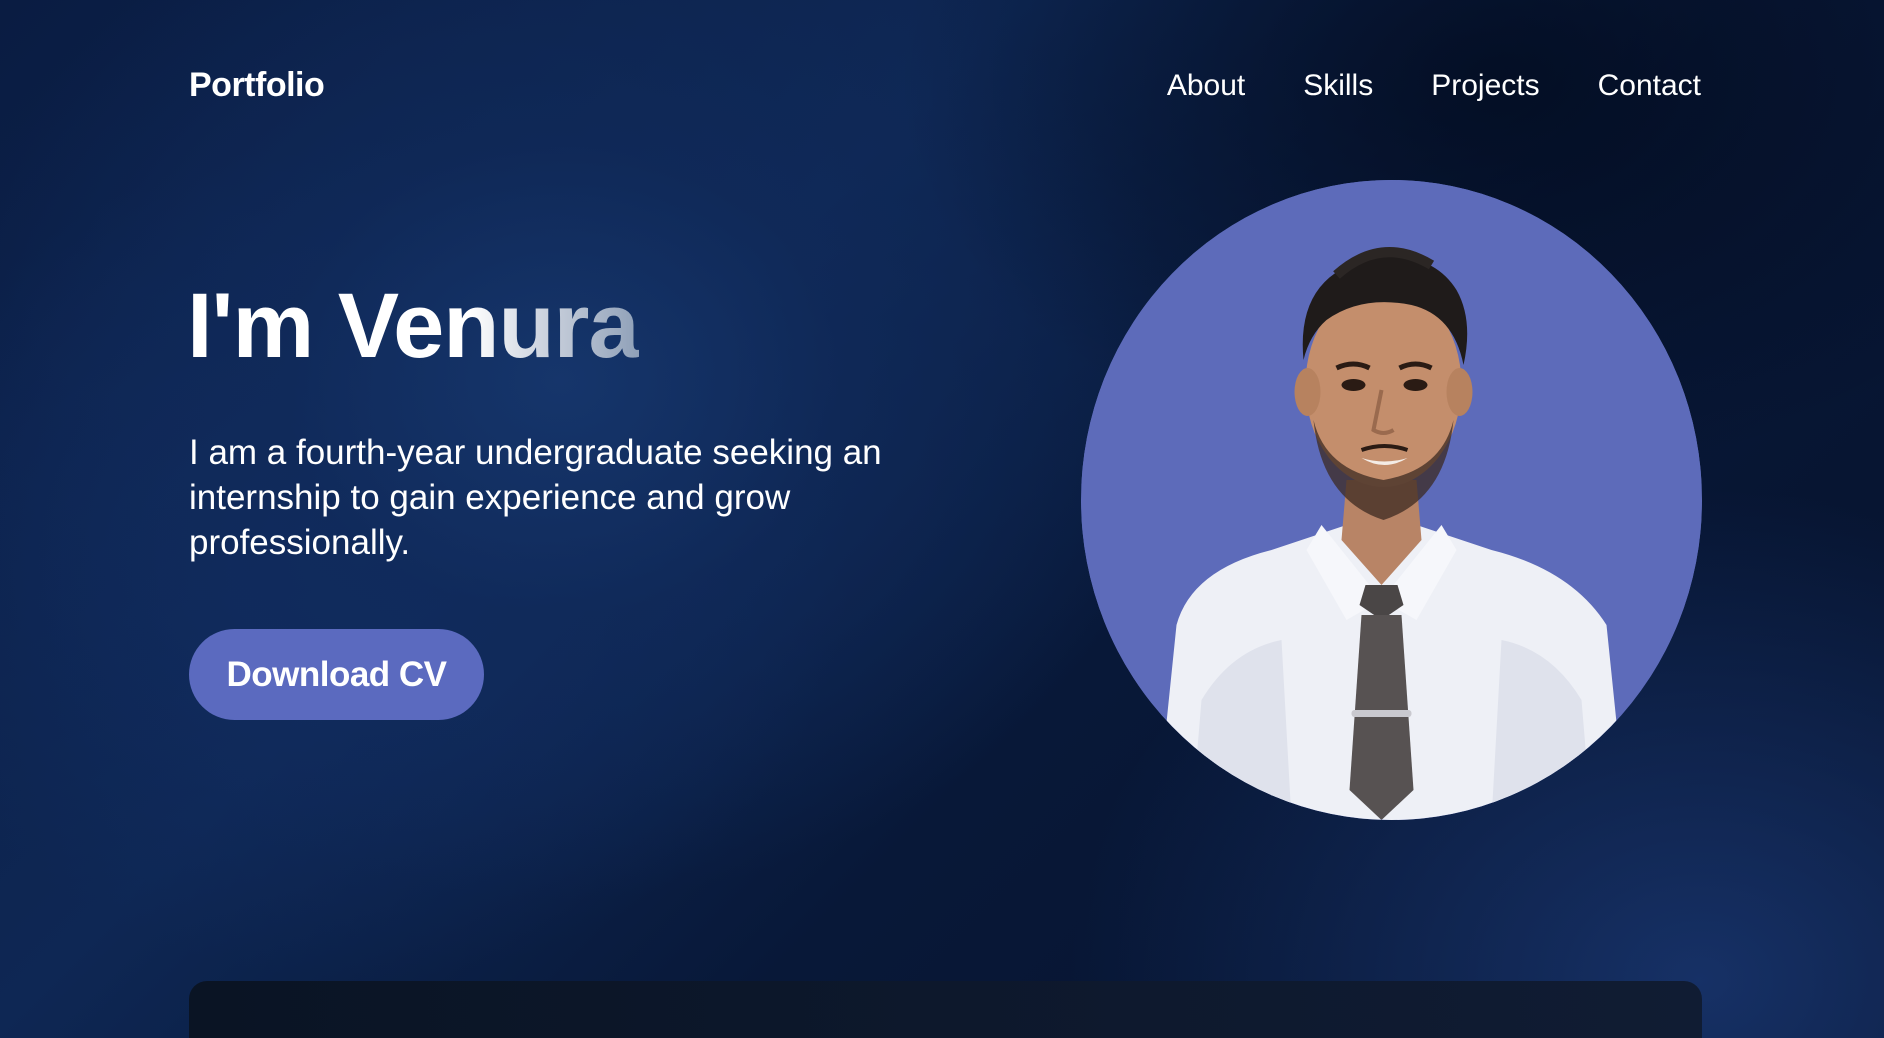 The width and height of the screenshot is (1884, 1038). Describe the element at coordinates (1485, 86) in the screenshot. I see `nav-projects-link: Projects` at that location.